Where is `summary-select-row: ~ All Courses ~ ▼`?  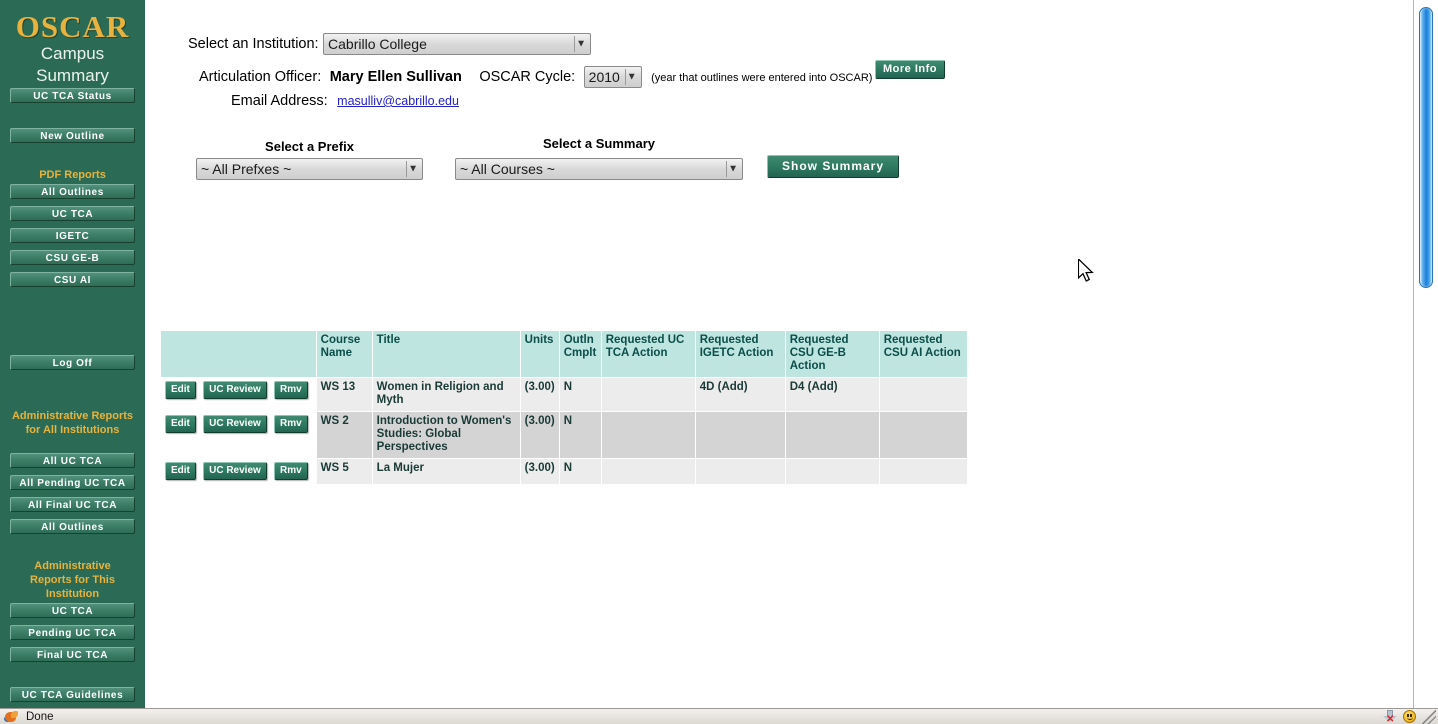 summary-select-row: ~ All Courses ~ ▼ is located at coordinates (599, 169).